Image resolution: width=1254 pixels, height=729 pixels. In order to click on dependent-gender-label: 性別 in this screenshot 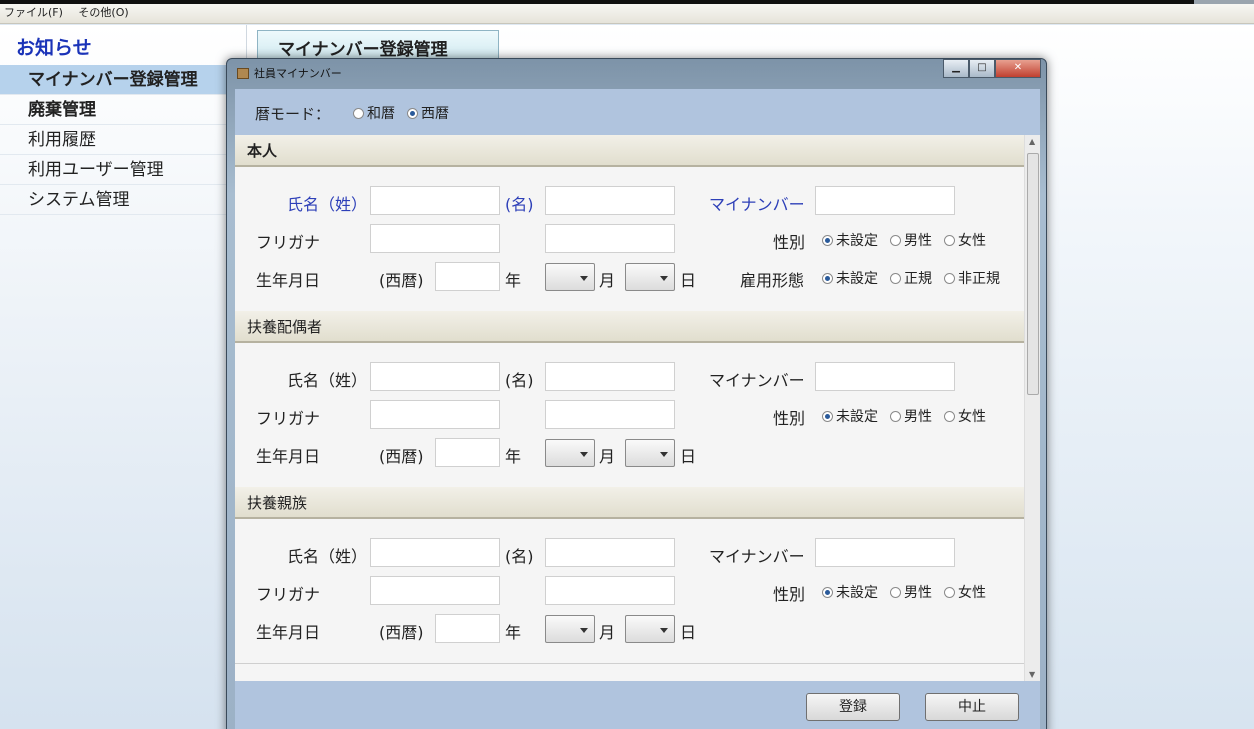, I will do `click(789, 594)`.